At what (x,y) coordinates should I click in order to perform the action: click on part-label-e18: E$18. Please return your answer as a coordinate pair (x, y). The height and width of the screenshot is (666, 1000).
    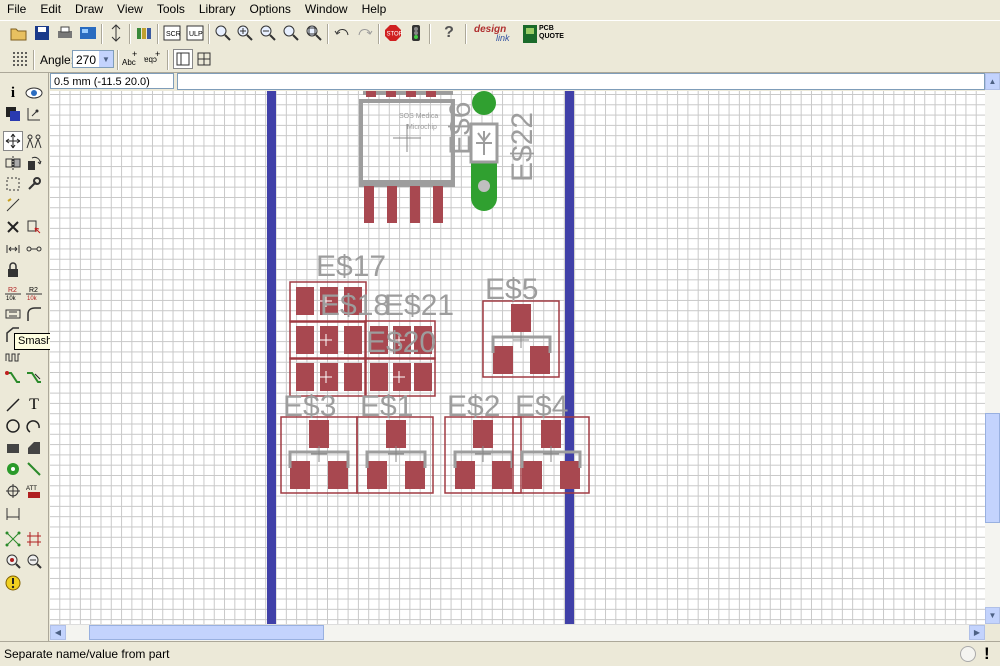
    Looking at the image, I should click on (355, 305).